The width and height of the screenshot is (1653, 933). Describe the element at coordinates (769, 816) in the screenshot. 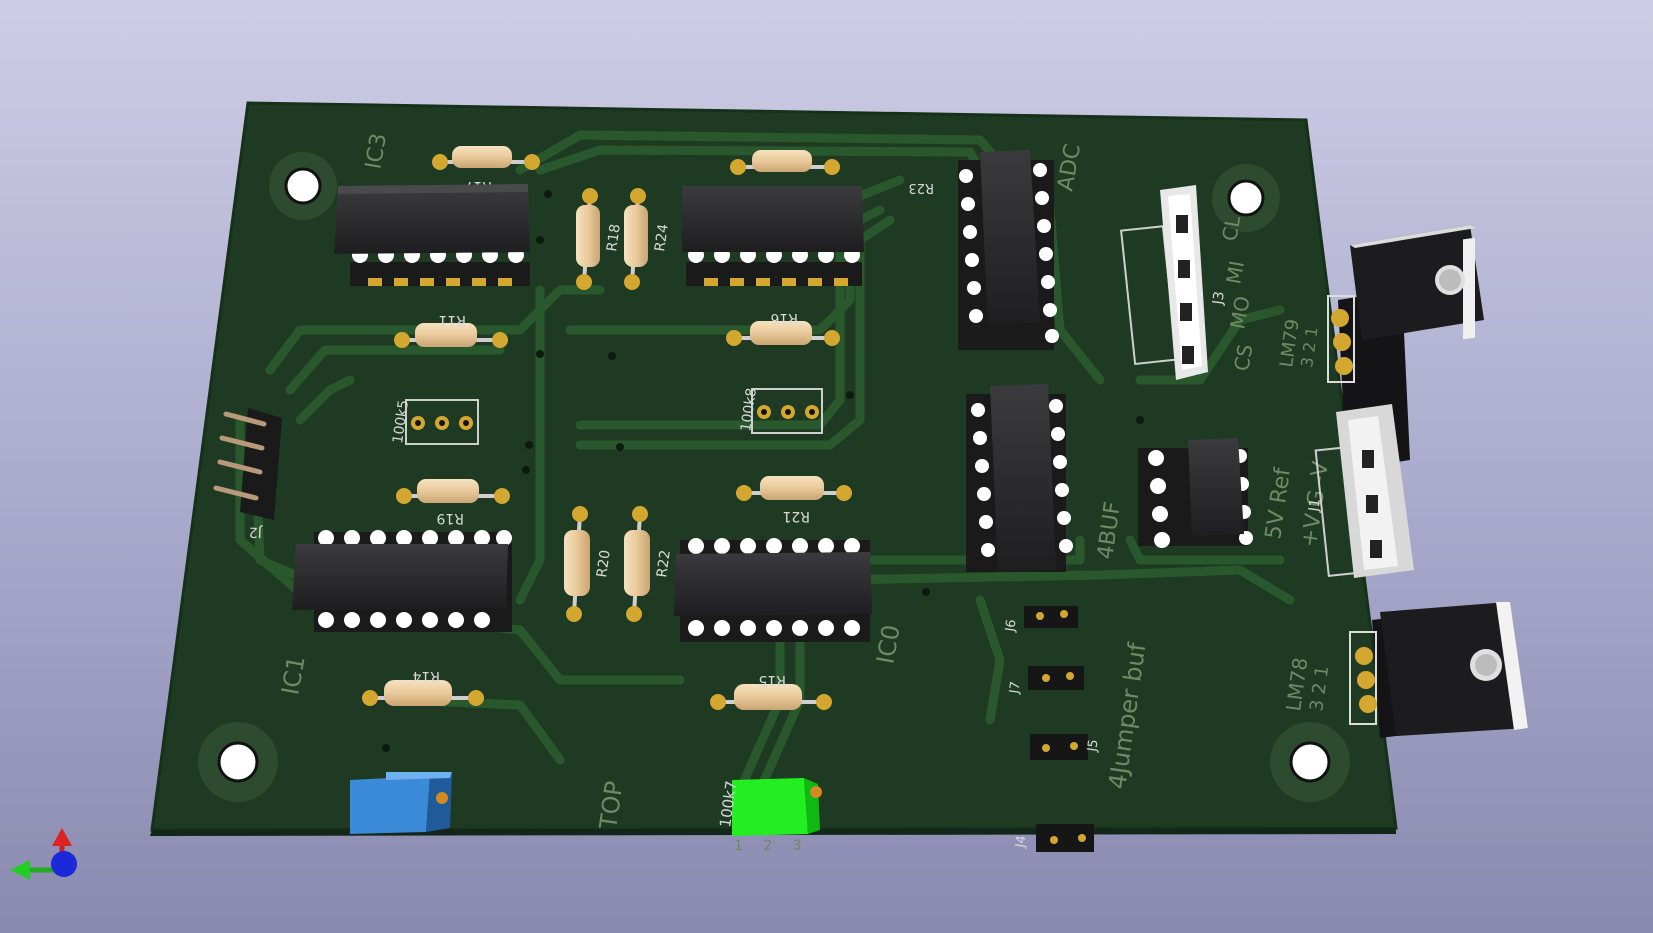

I see `trimmer-100k7: 100k7 1 2 3` at that location.